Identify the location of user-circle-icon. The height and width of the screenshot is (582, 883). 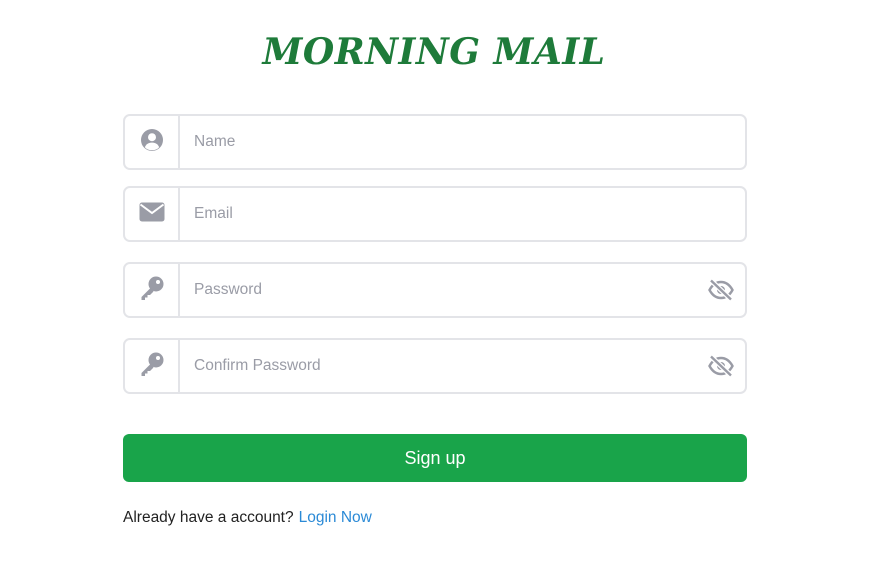
(152, 142).